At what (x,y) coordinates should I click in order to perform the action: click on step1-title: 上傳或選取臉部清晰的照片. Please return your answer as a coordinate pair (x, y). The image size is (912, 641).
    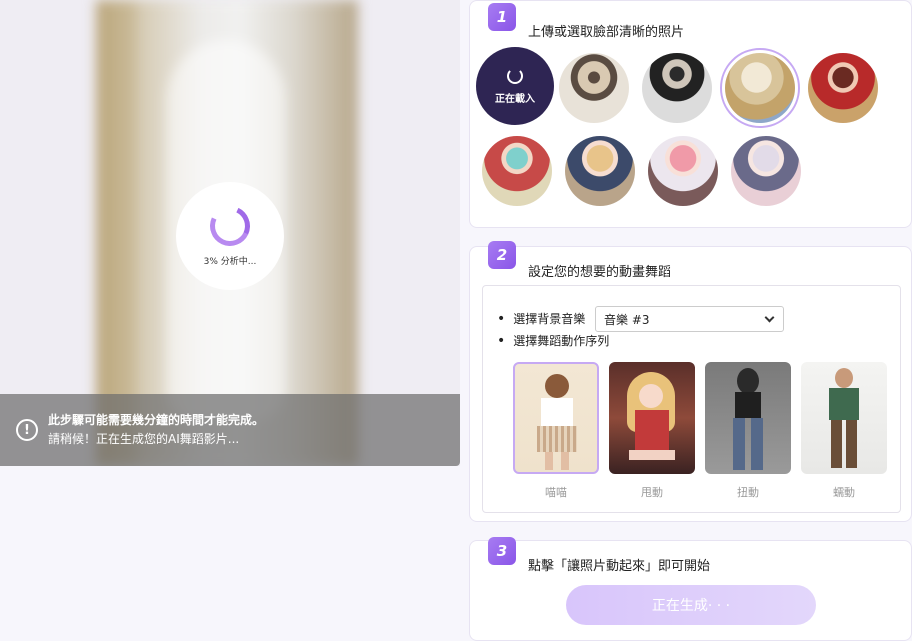
    Looking at the image, I should click on (606, 32).